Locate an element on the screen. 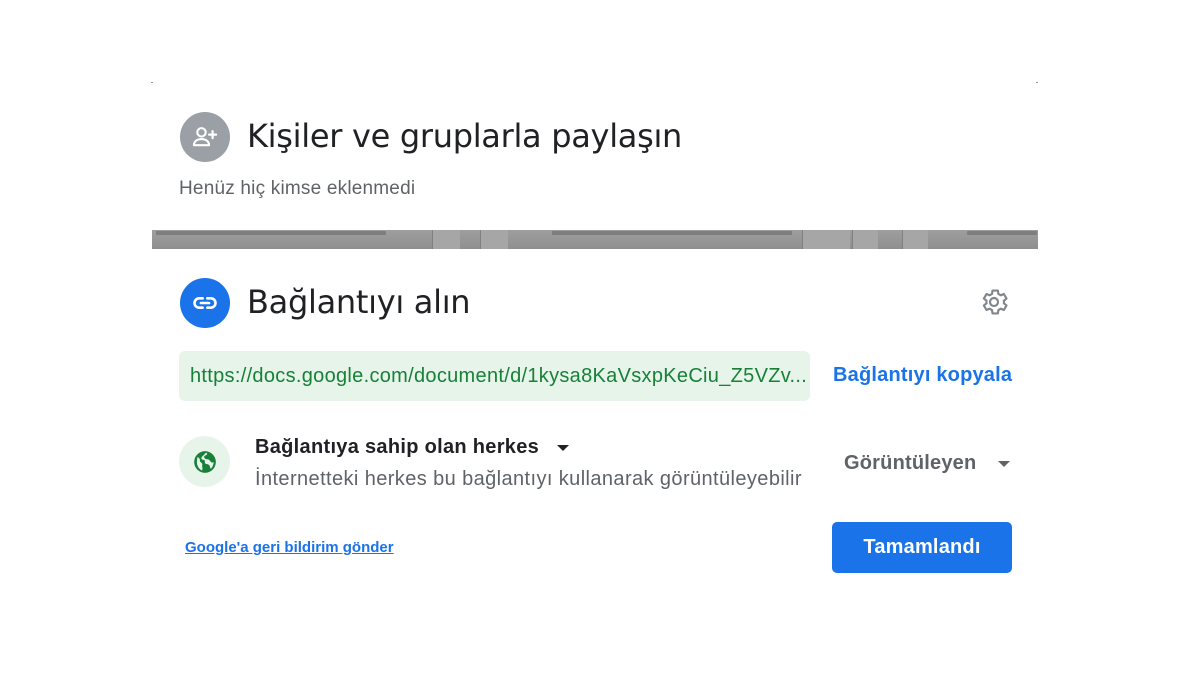  people-section-title: Kişiler ve gruplarla paylaşın is located at coordinates (465, 136).